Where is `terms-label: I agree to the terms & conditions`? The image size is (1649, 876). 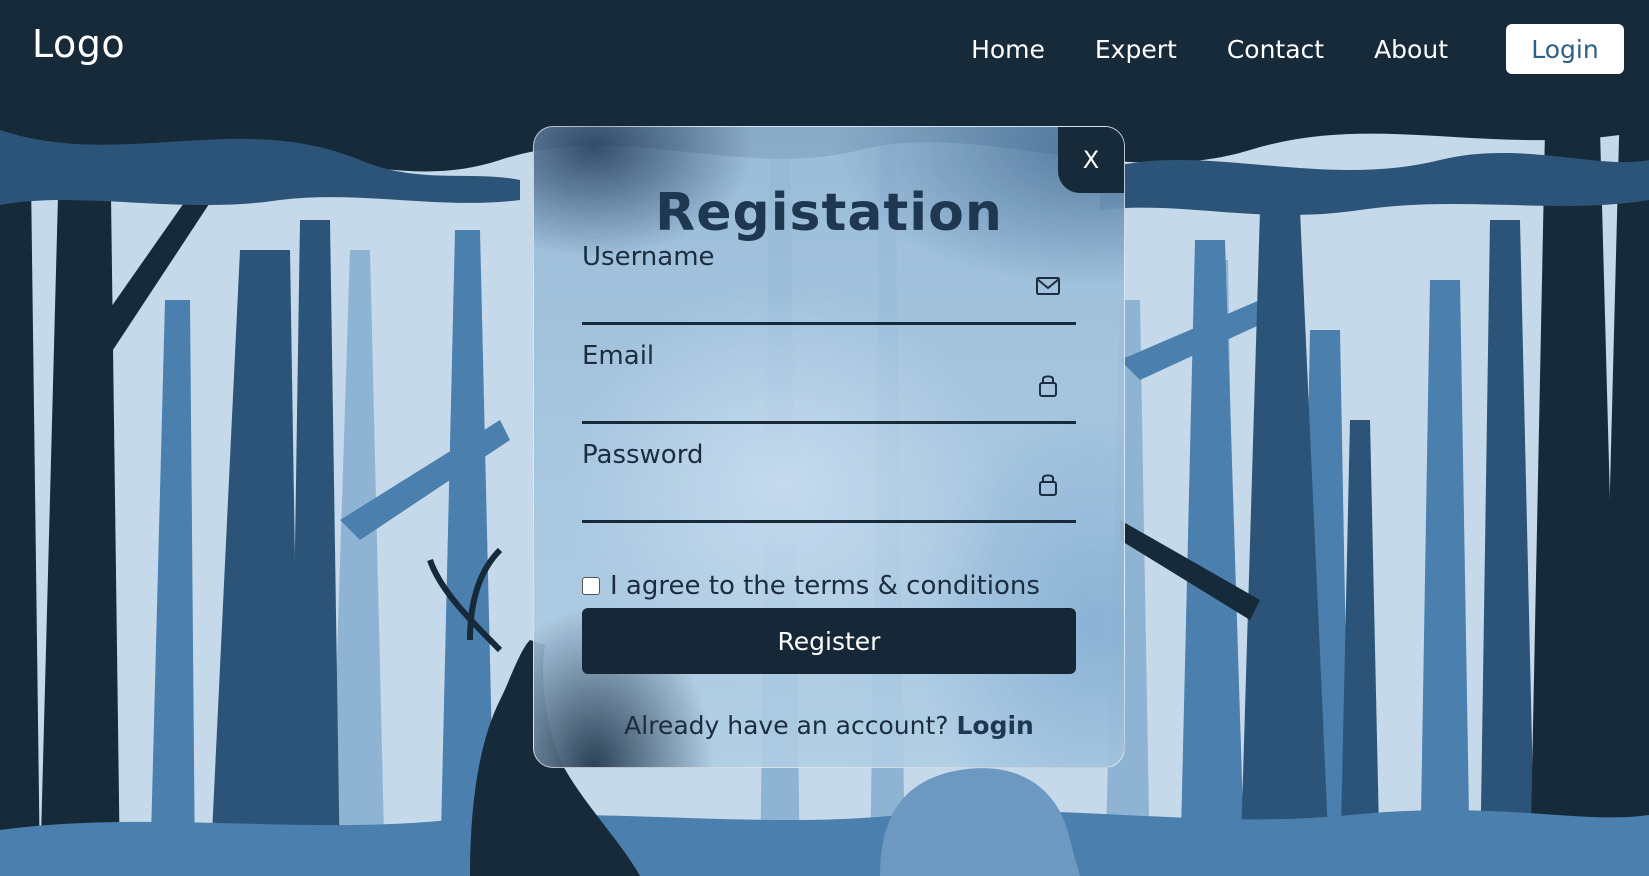 terms-label: I agree to the terms & conditions is located at coordinates (825, 586).